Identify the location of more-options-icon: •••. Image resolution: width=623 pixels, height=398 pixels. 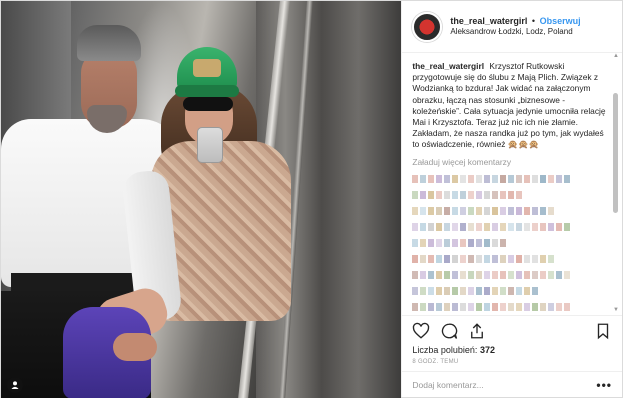
(604, 385).